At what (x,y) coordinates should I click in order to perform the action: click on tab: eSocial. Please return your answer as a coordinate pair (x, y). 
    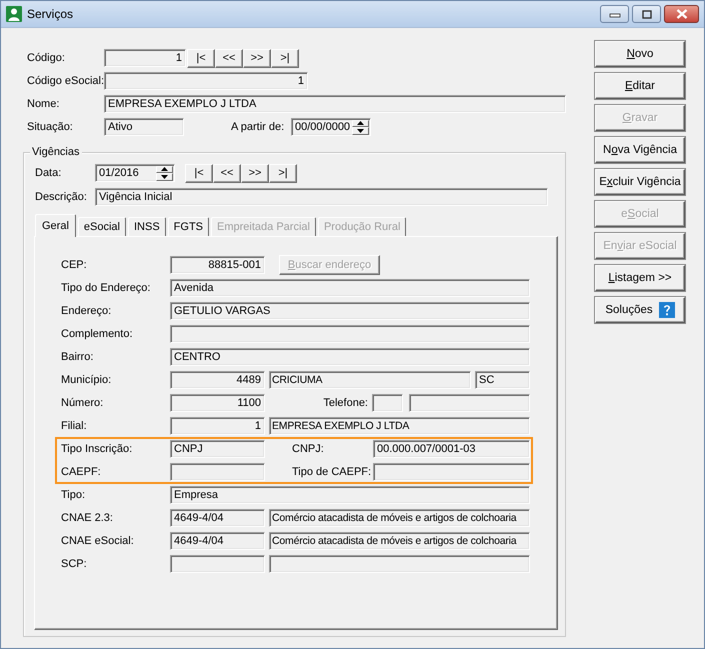
    Looking at the image, I should click on (102, 226).